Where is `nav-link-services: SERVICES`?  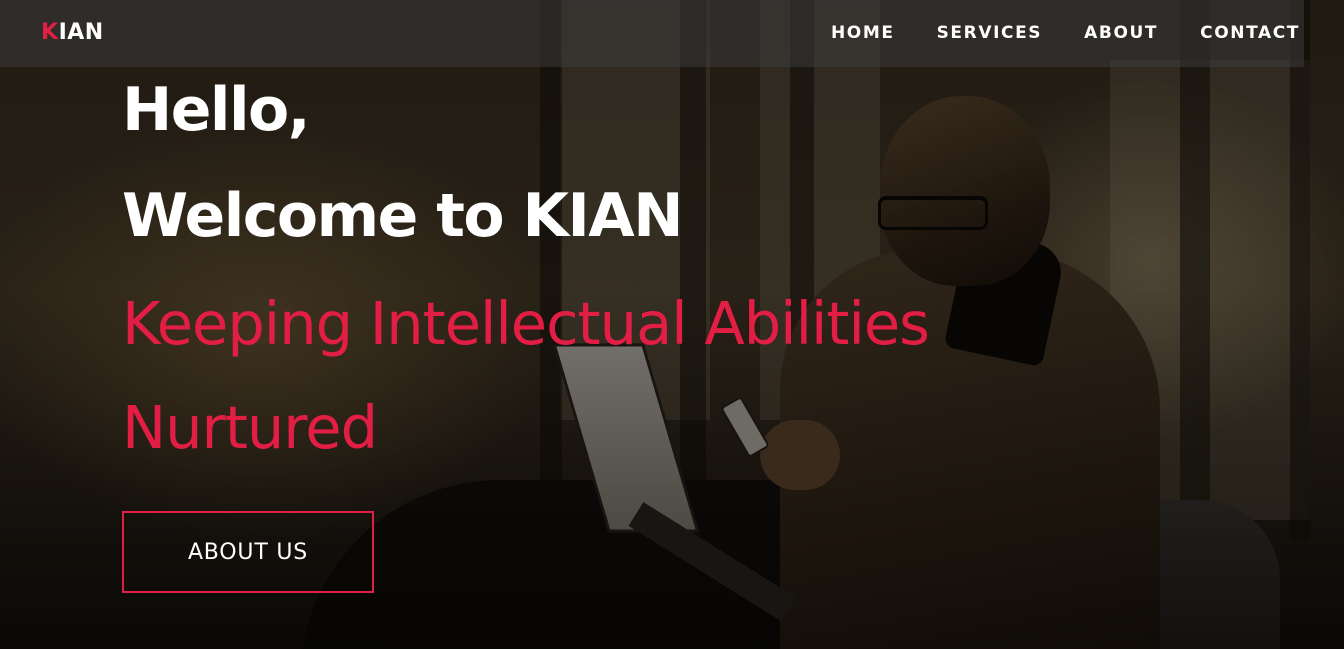
nav-link-services: SERVICES is located at coordinates (990, 33).